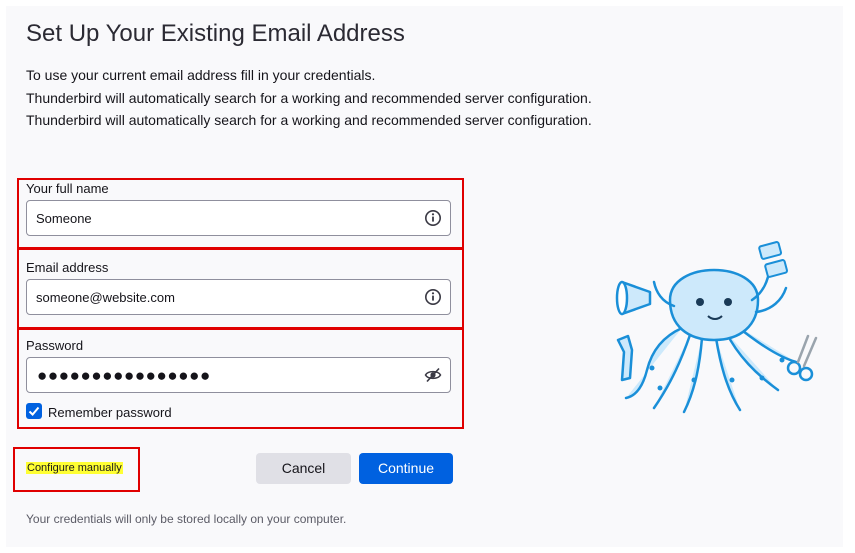 Image resolution: width=855 pixels, height=553 pixels. Describe the element at coordinates (238, 297) in the screenshot. I see `email-field: someone@website.com` at that location.